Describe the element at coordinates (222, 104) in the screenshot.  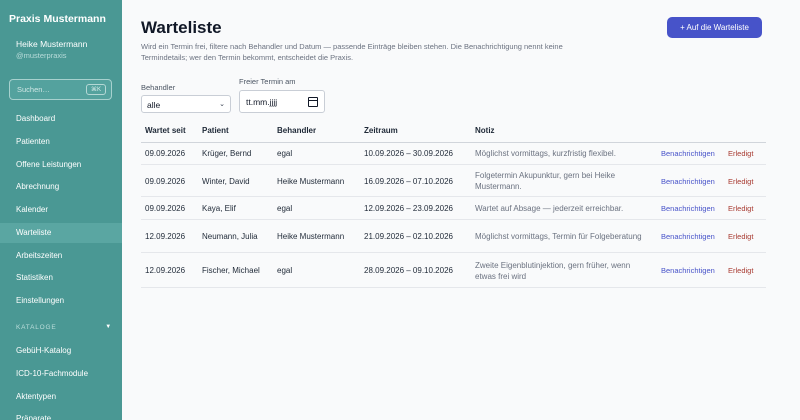
I see `chevron-down-icon: ⌄` at that location.